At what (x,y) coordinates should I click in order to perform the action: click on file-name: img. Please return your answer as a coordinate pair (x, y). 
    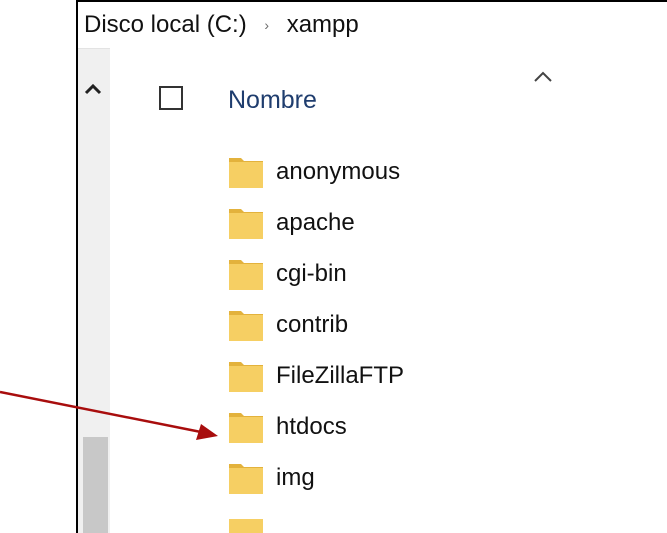
    Looking at the image, I should click on (295, 477).